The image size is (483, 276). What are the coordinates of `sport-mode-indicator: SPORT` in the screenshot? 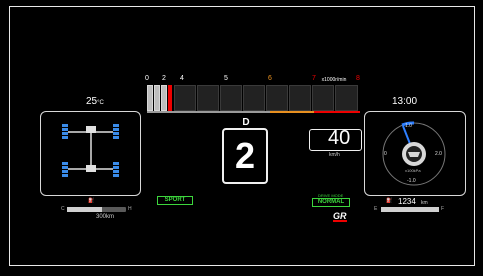 It's located at (175, 200).